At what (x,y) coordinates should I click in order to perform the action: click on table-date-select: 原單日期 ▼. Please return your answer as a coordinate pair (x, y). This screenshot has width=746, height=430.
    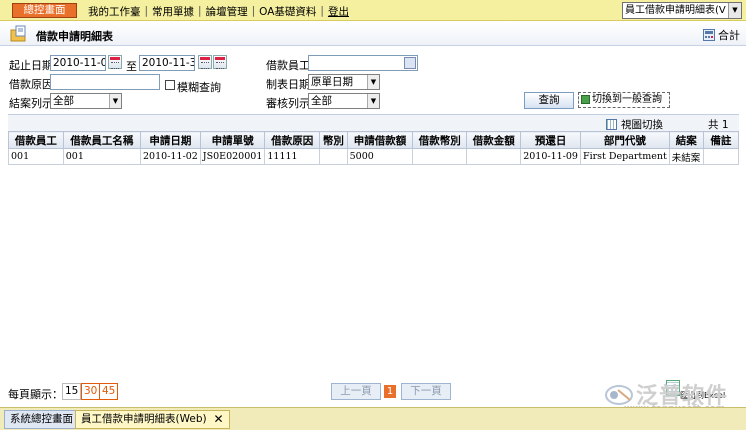
    Looking at the image, I should click on (344, 82).